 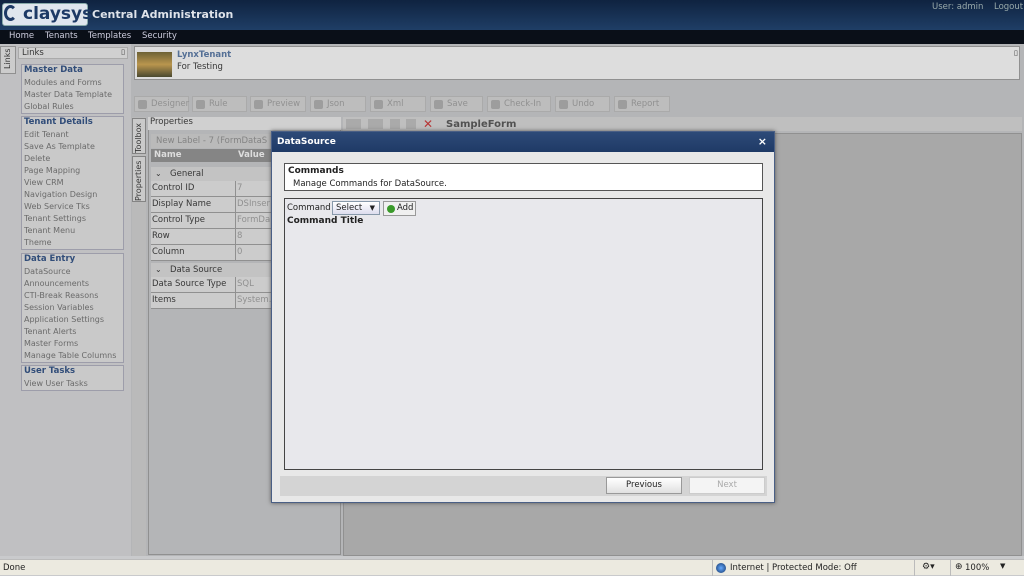 I want to click on logout-link: Logout, so click(x=1008, y=7).